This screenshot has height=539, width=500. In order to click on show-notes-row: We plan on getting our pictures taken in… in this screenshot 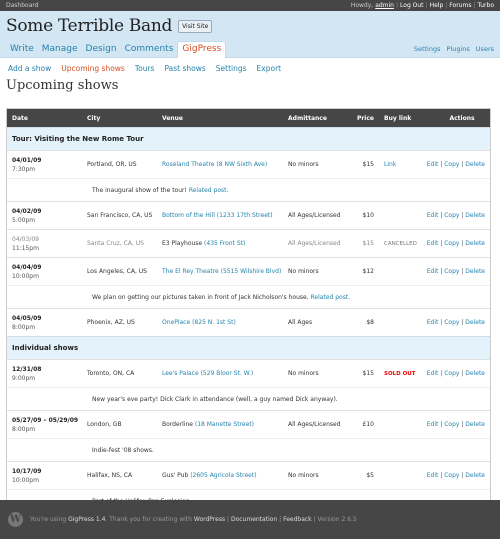, I will do `click(248, 296)`.